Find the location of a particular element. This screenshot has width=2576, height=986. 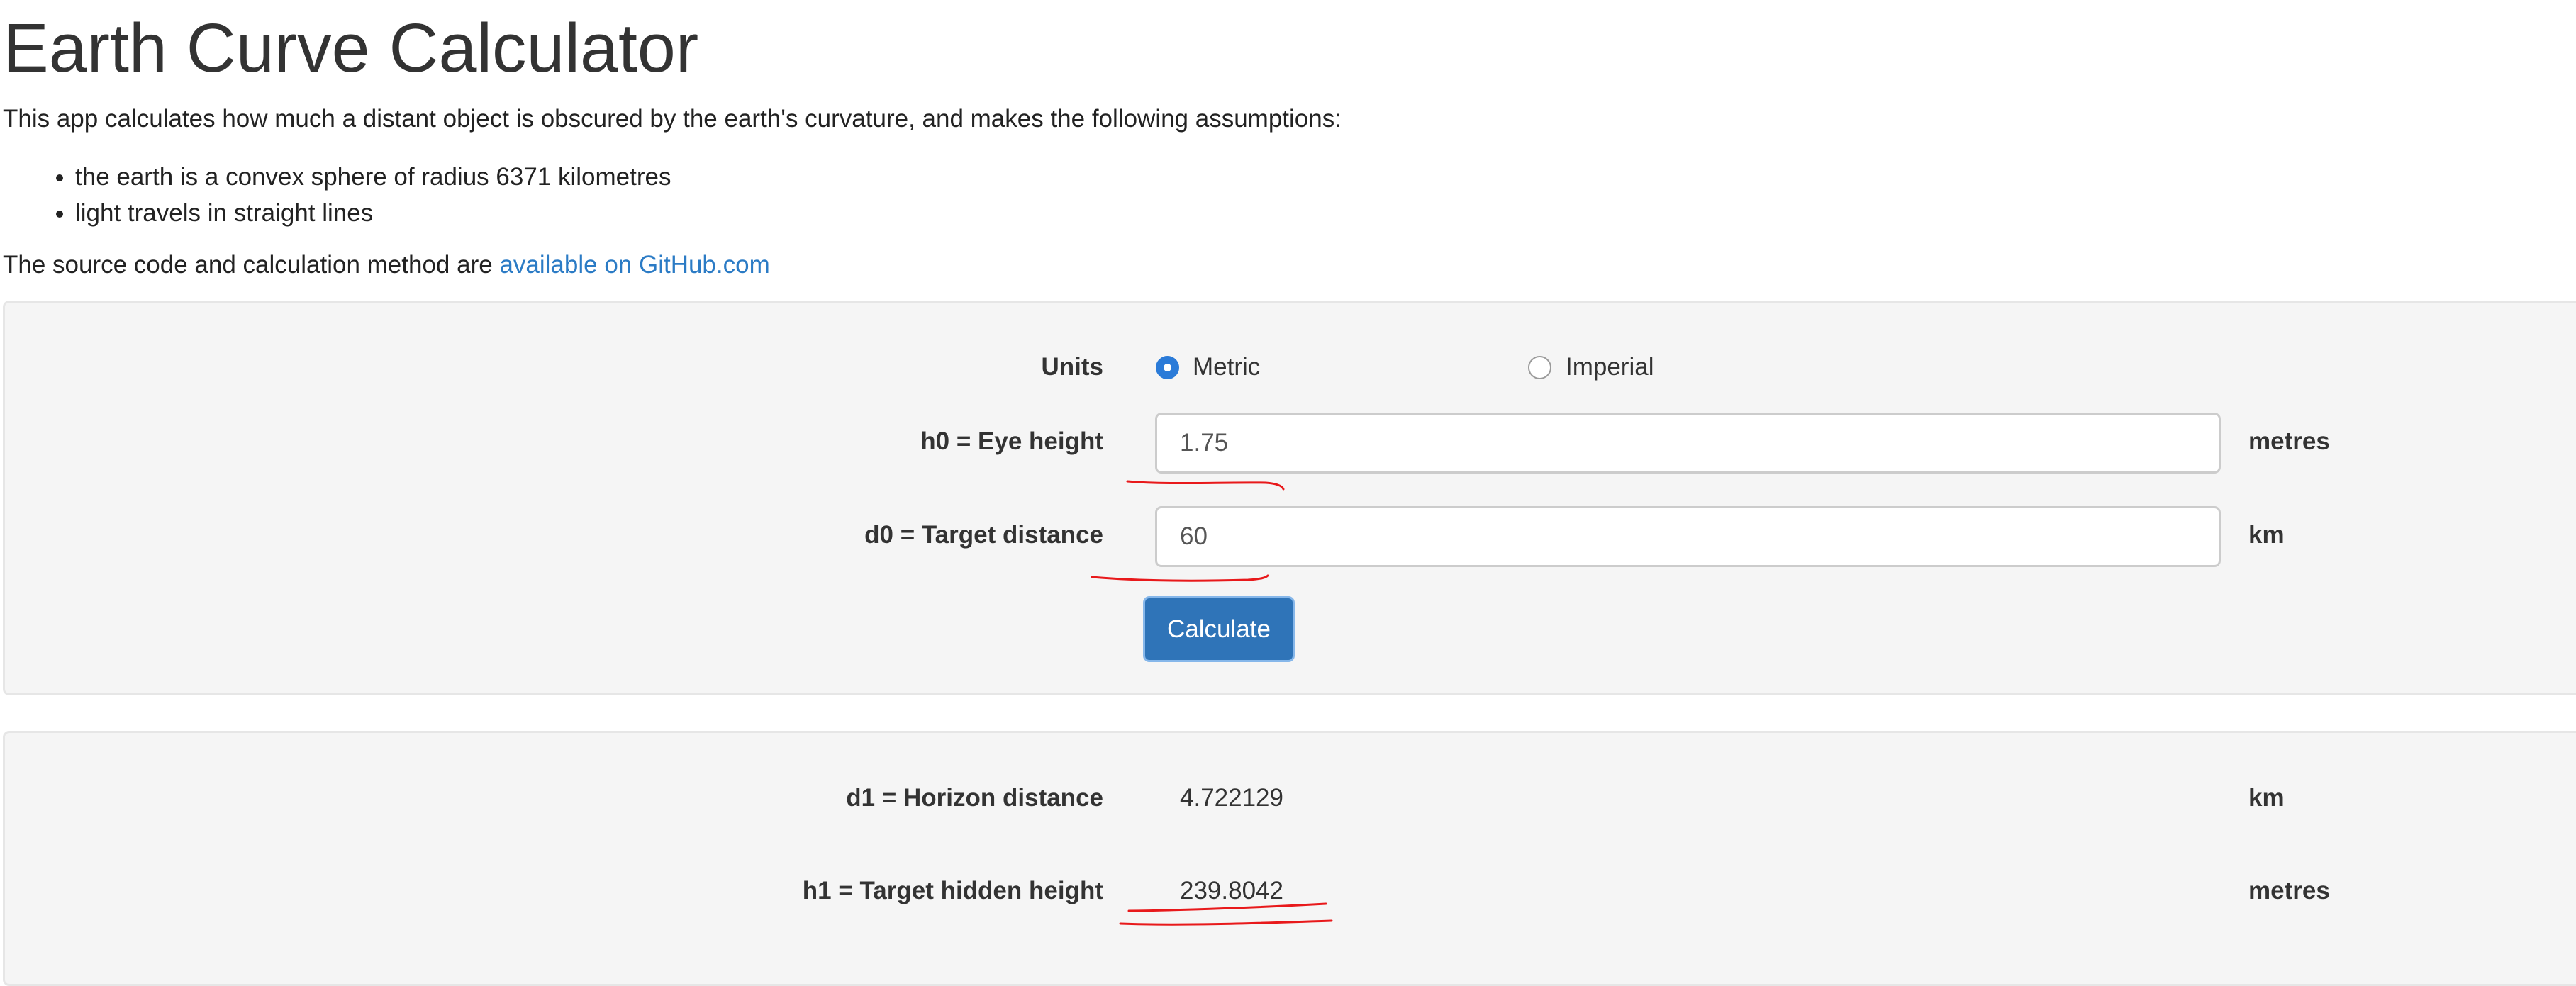

horizon-distance-unit: km is located at coordinates (2266, 798).